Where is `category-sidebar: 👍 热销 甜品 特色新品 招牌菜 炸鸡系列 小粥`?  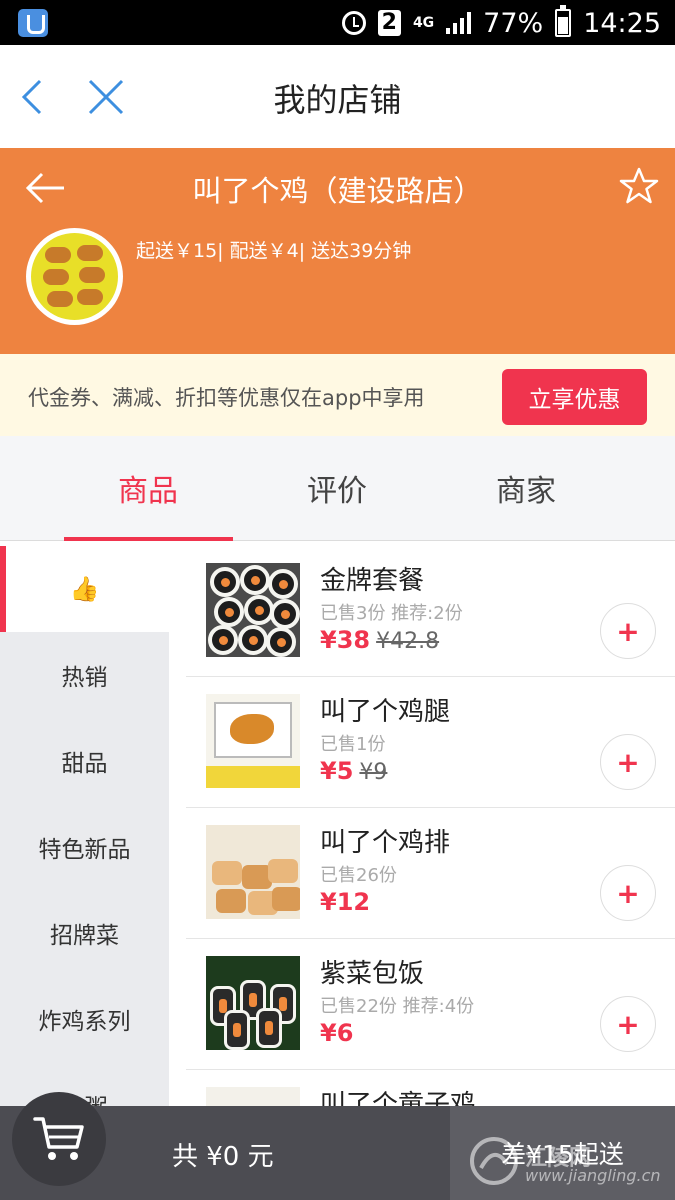
category-sidebar: 👍 热销 甜品 特色新品 招牌菜 炸鸡系列 小粥 is located at coordinates (84, 833).